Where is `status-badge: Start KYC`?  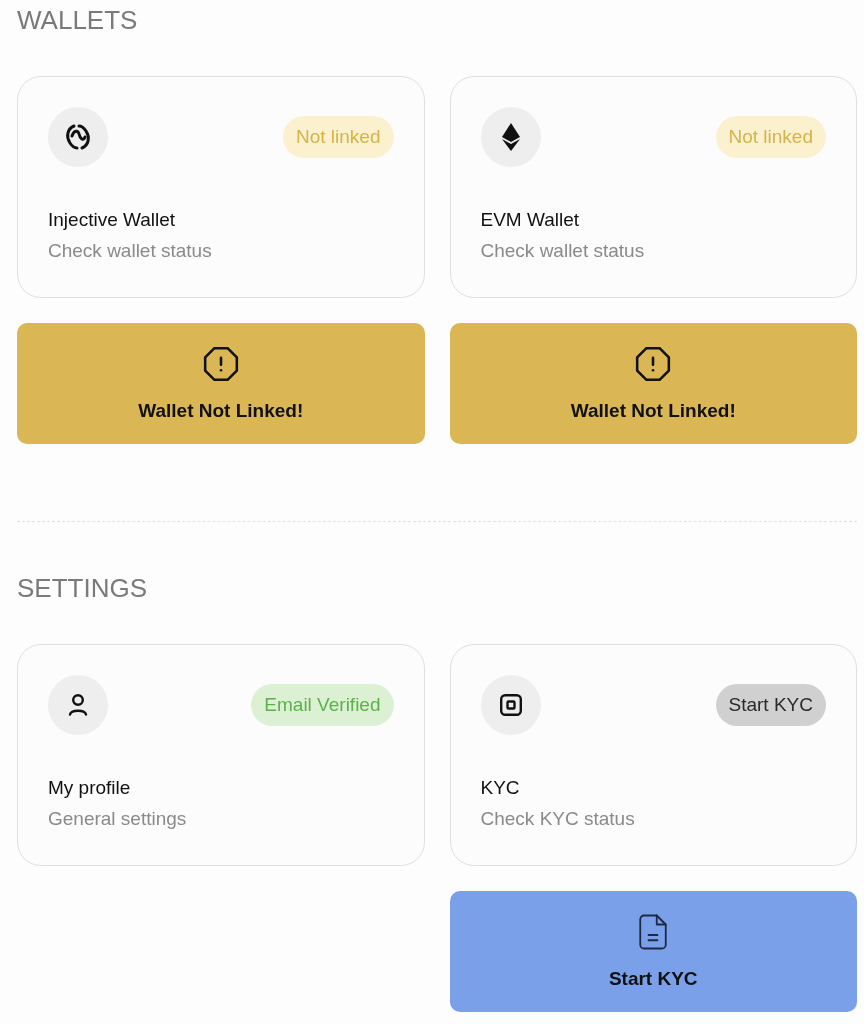 status-badge: Start KYC is located at coordinates (770, 705).